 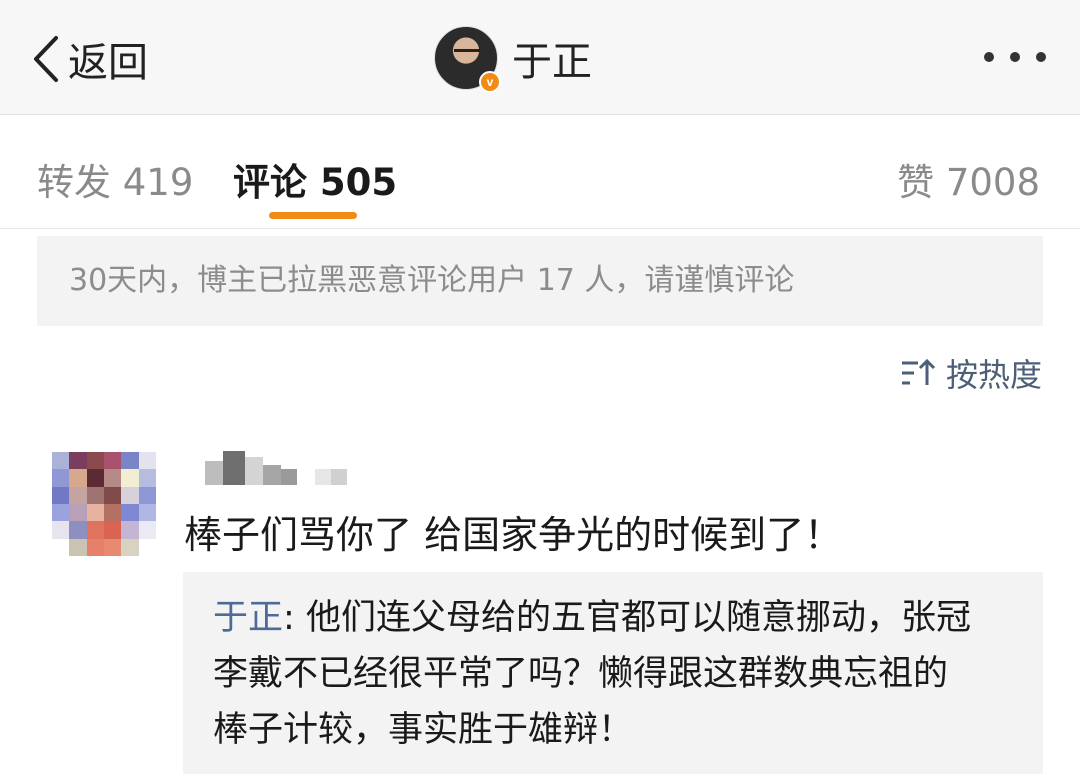 I want to click on top-nav-bar: 返回 v 于正, so click(x=540, y=57).